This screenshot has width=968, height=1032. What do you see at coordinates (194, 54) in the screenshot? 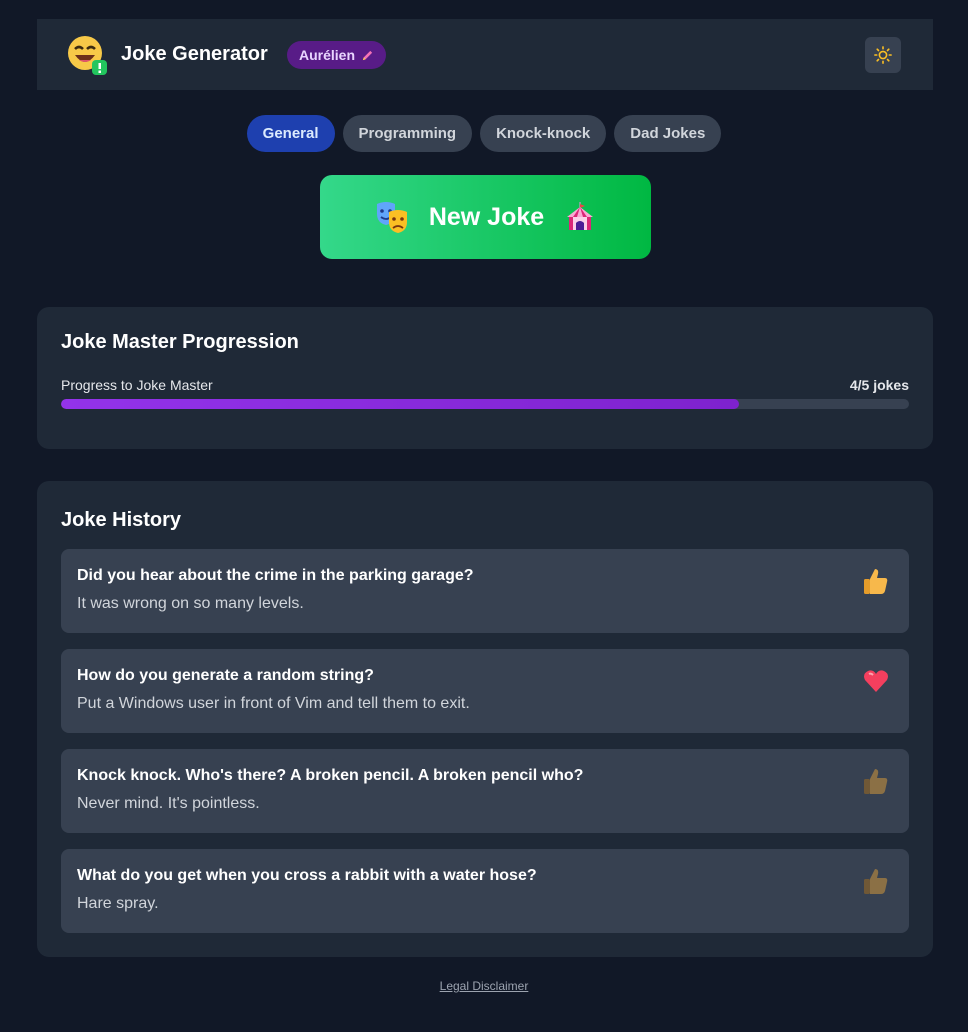
I see `app-title: Joke Generator` at bounding box center [194, 54].